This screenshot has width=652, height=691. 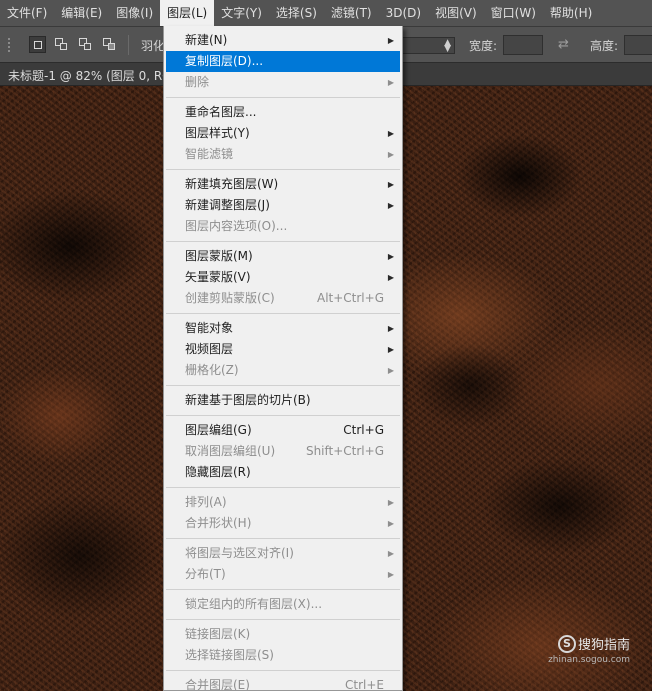 I want to click on watermark-url: zhinan.sogou.com, so click(x=589, y=660).